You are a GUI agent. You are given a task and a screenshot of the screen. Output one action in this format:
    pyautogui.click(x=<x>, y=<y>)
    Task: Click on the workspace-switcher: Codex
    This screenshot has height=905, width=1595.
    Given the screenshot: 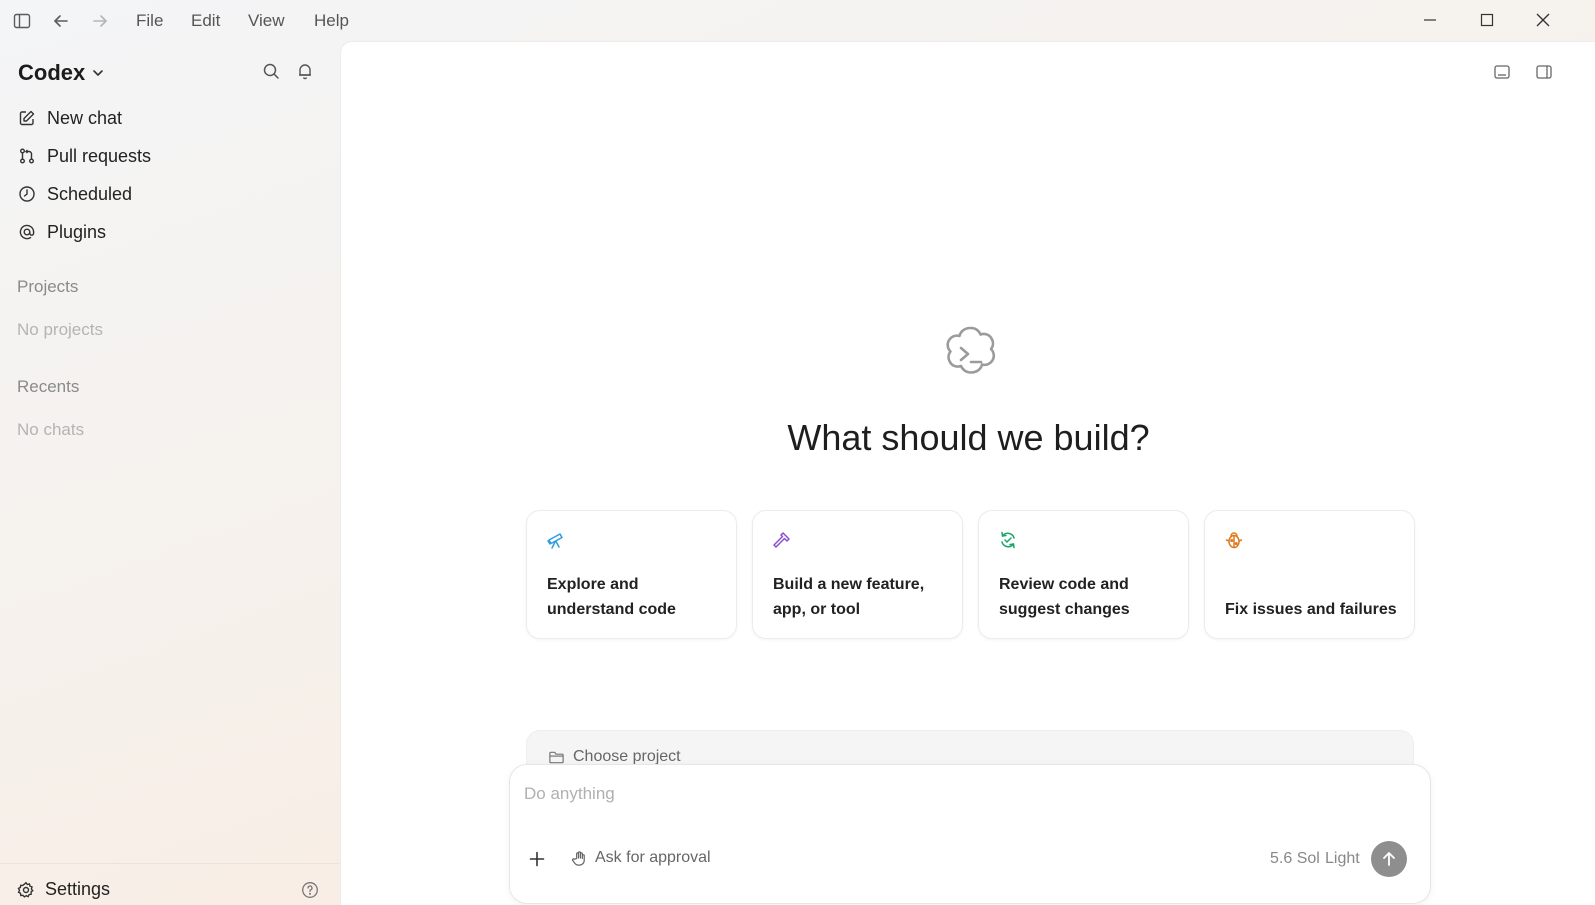 What is the action you would take?
    pyautogui.click(x=61, y=73)
    